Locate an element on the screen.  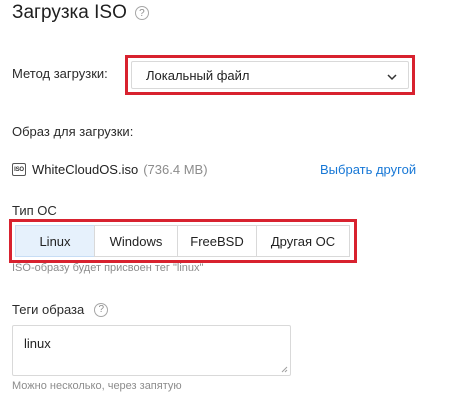
image-tags-label: Теги образа is located at coordinates (48, 309).